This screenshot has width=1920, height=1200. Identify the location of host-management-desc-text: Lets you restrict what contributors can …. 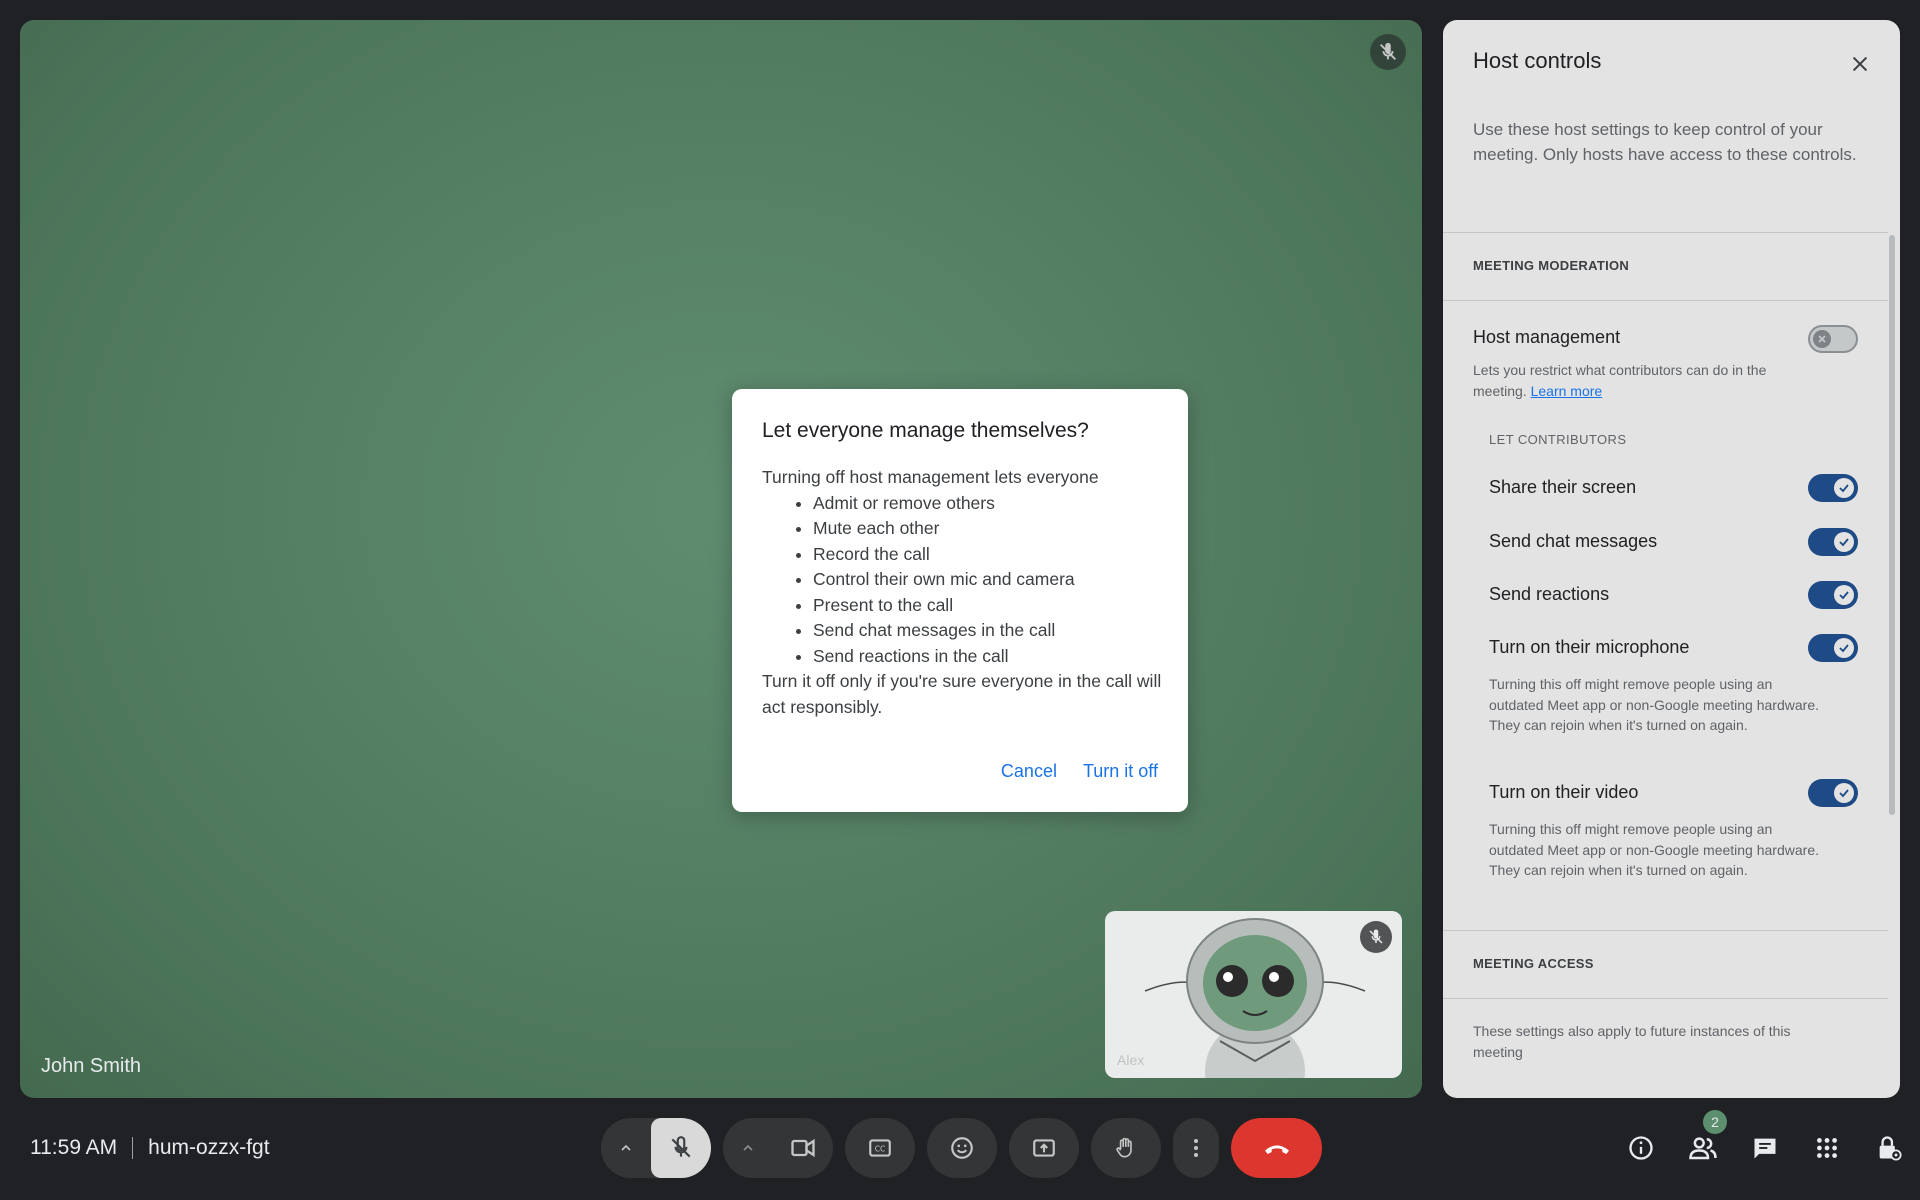
(1620, 380).